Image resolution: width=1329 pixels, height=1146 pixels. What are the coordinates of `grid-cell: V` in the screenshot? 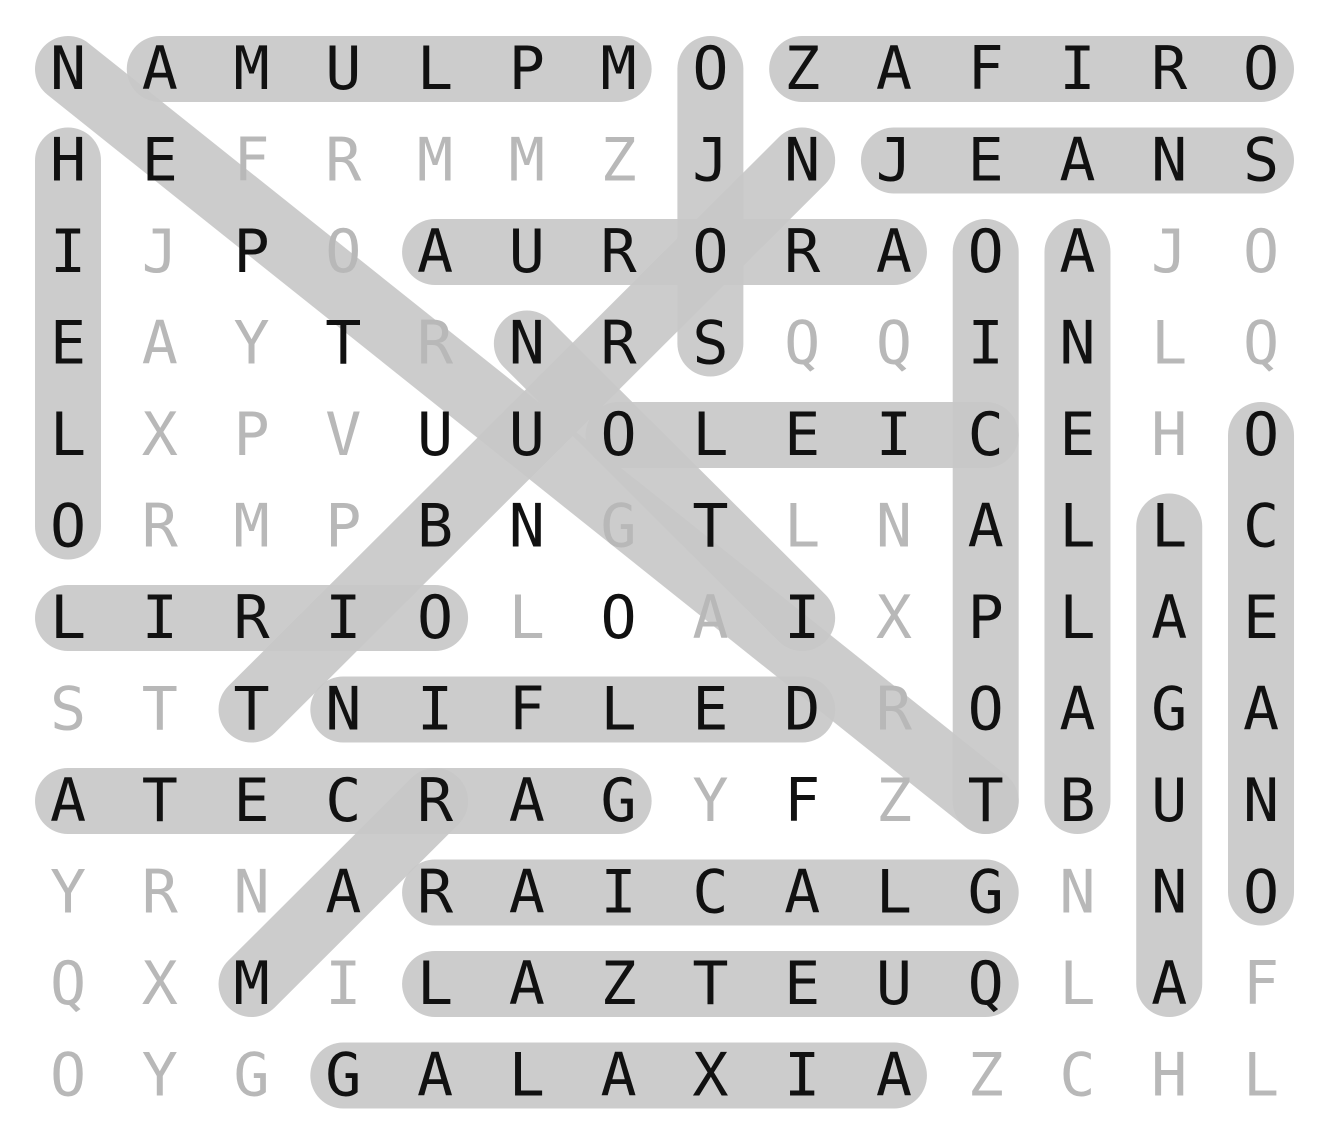 It's located at (343, 435).